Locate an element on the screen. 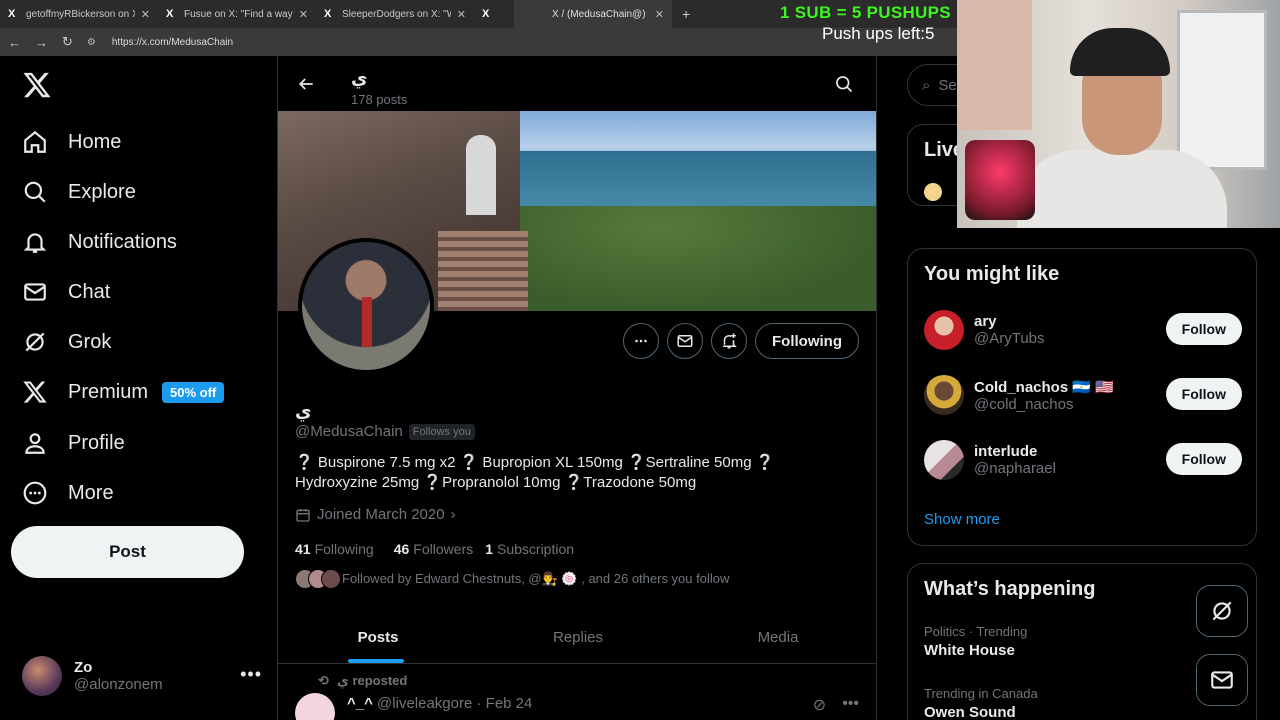 The image size is (1280, 720). new-tab-icon: + is located at coordinates (686, 14).